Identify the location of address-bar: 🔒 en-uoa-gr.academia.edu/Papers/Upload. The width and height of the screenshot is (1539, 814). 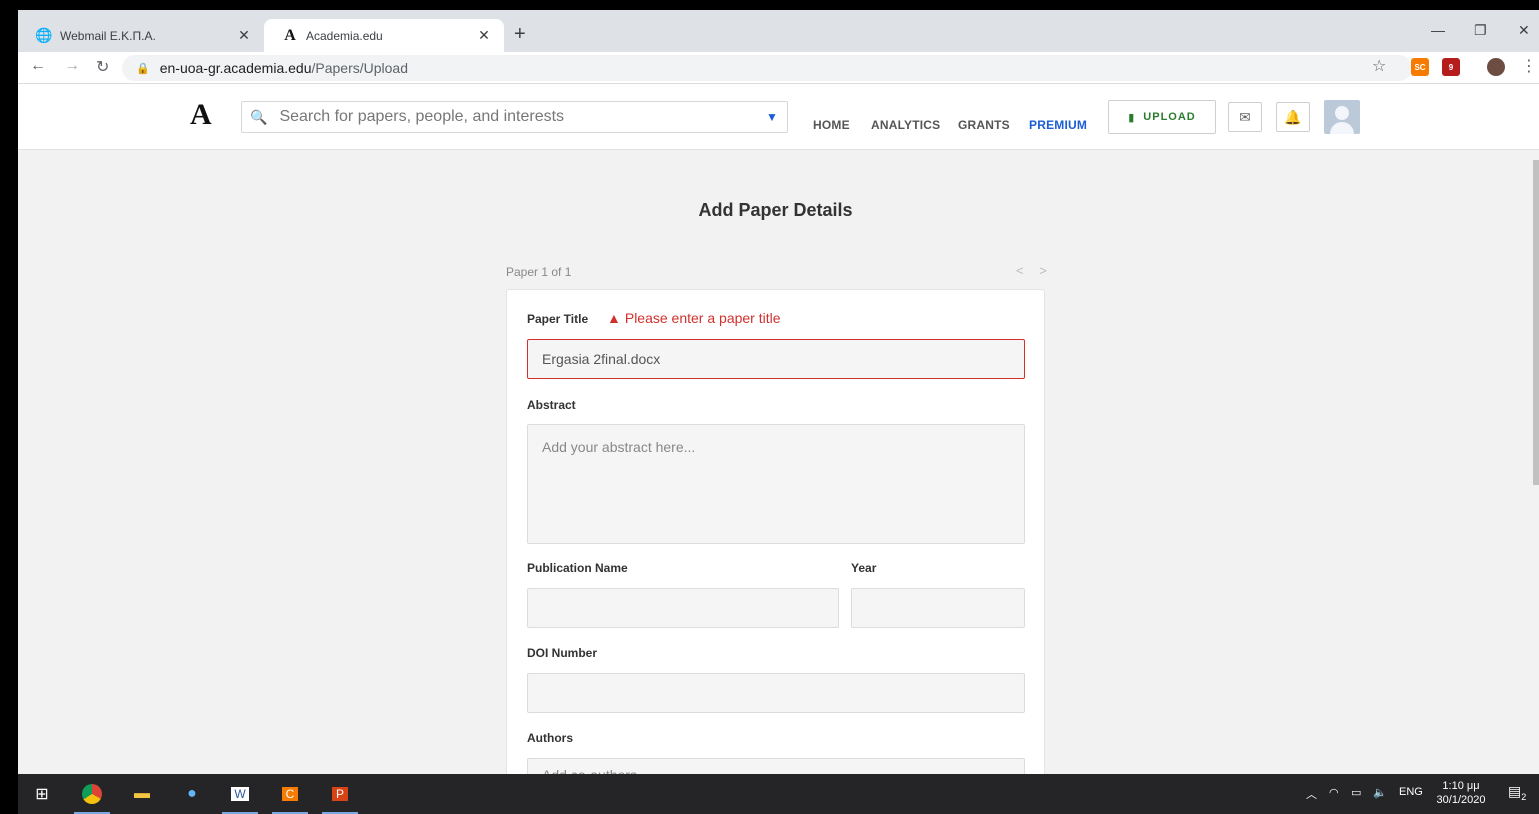
(767, 68).